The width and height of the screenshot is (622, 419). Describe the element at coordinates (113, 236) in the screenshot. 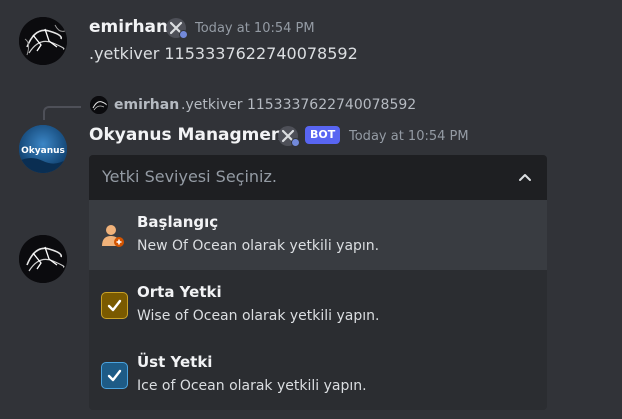

I see `person-add-icon` at that location.